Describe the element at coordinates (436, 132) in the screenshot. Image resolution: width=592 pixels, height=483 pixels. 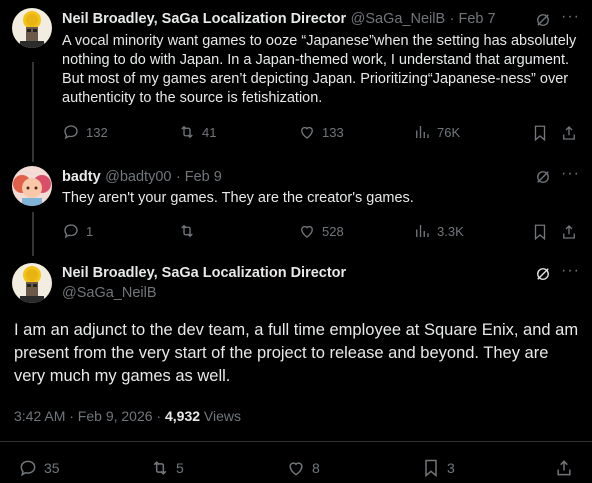
I see `views-button: 76K` at that location.